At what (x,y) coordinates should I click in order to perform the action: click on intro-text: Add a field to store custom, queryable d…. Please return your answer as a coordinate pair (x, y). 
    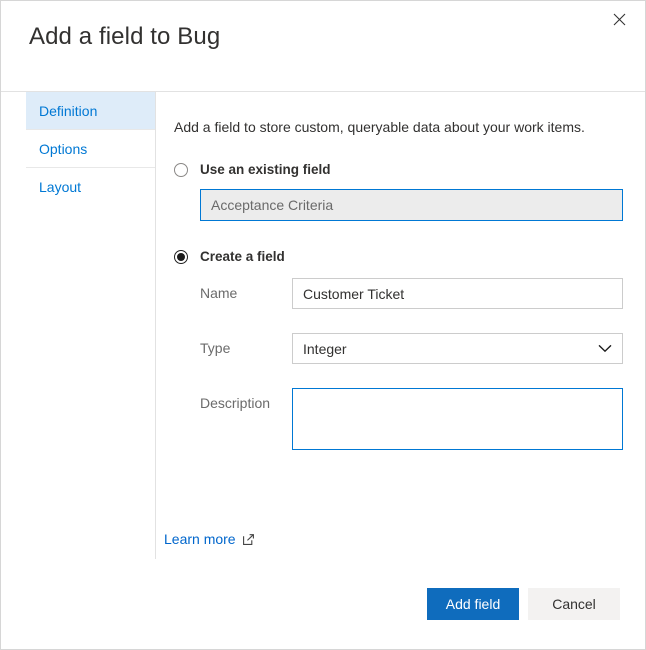
    Looking at the image, I should click on (379, 127).